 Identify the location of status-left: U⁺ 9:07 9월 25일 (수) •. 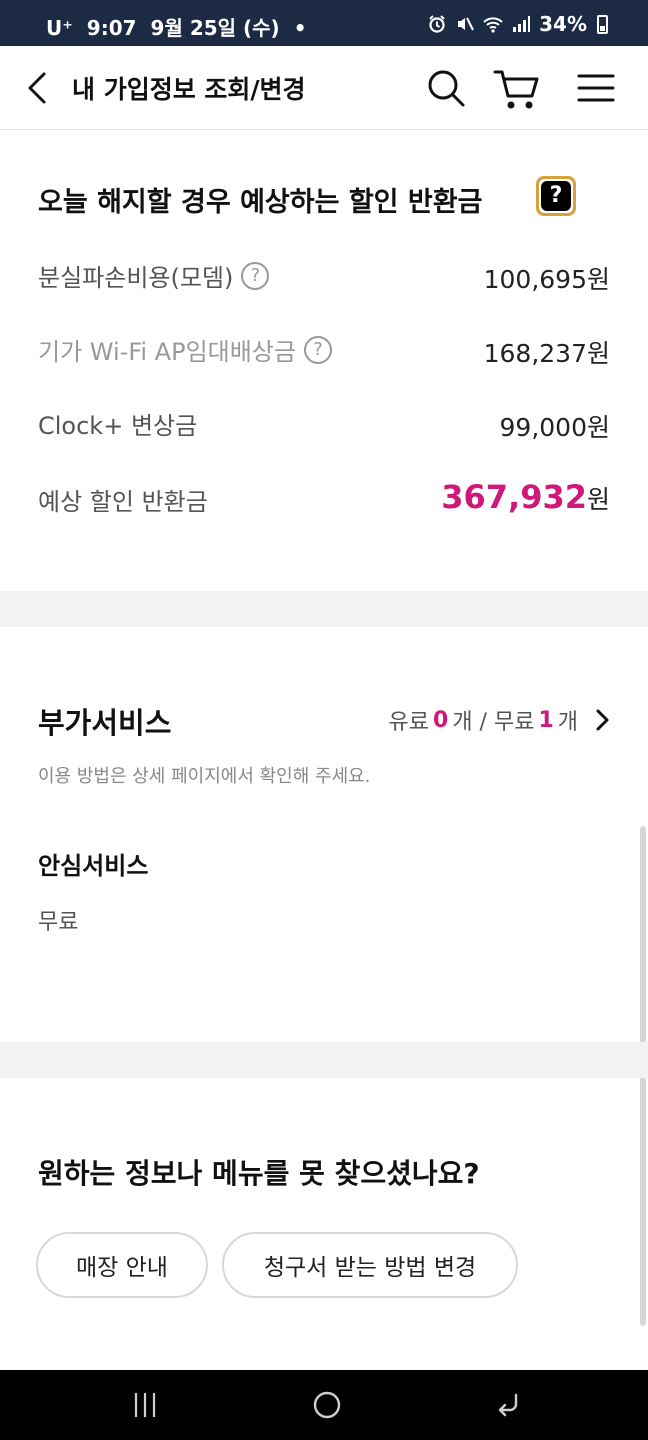
(183, 26).